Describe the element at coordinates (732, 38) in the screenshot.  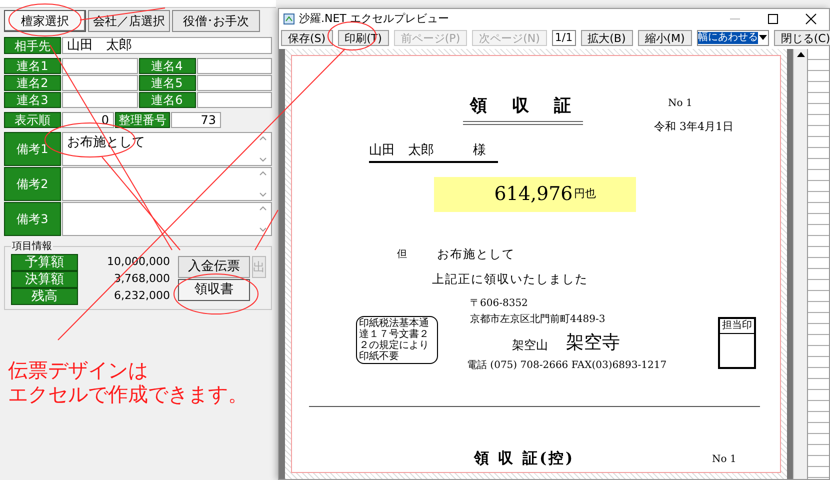
I see `zoom-select: 幅にあわせる` at that location.